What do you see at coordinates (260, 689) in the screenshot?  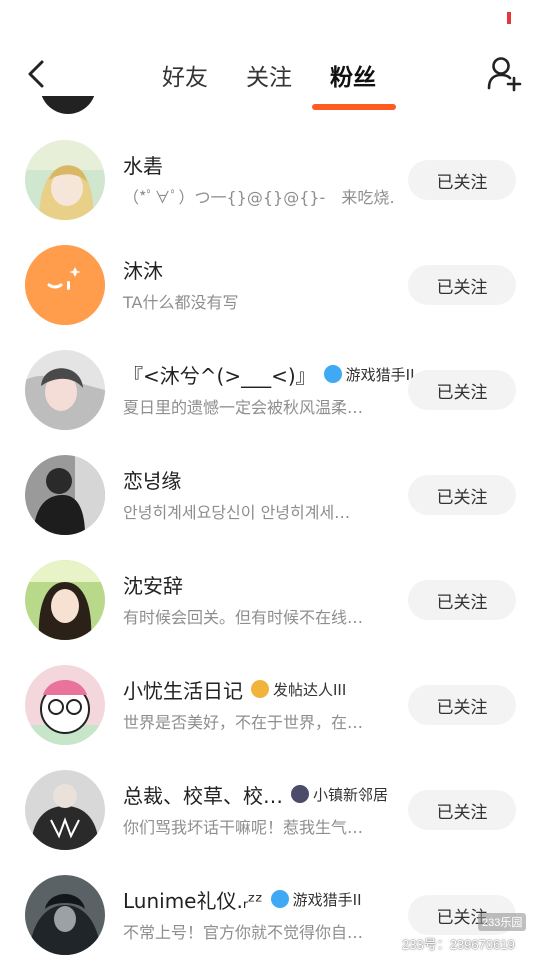 I see `post-master-badge-icon` at bounding box center [260, 689].